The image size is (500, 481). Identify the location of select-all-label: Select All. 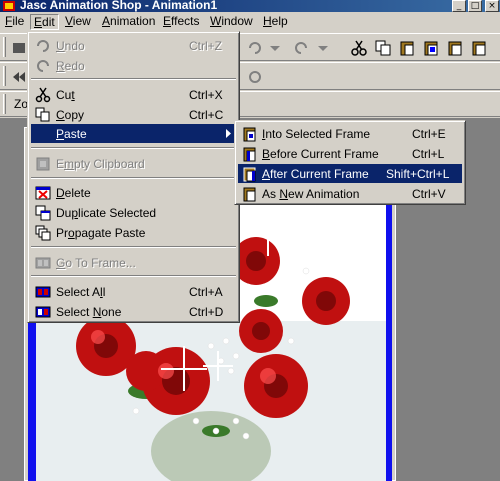
(81, 292).